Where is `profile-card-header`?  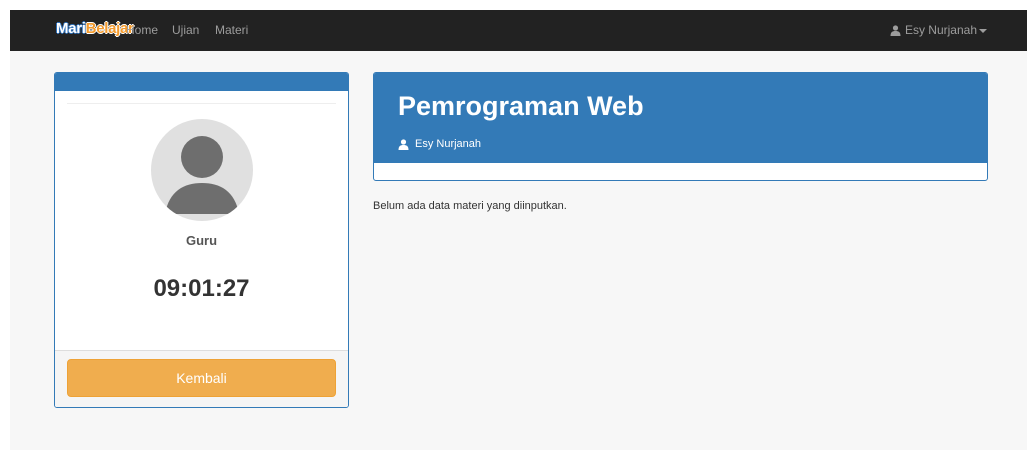
profile-card-header is located at coordinates (201, 82).